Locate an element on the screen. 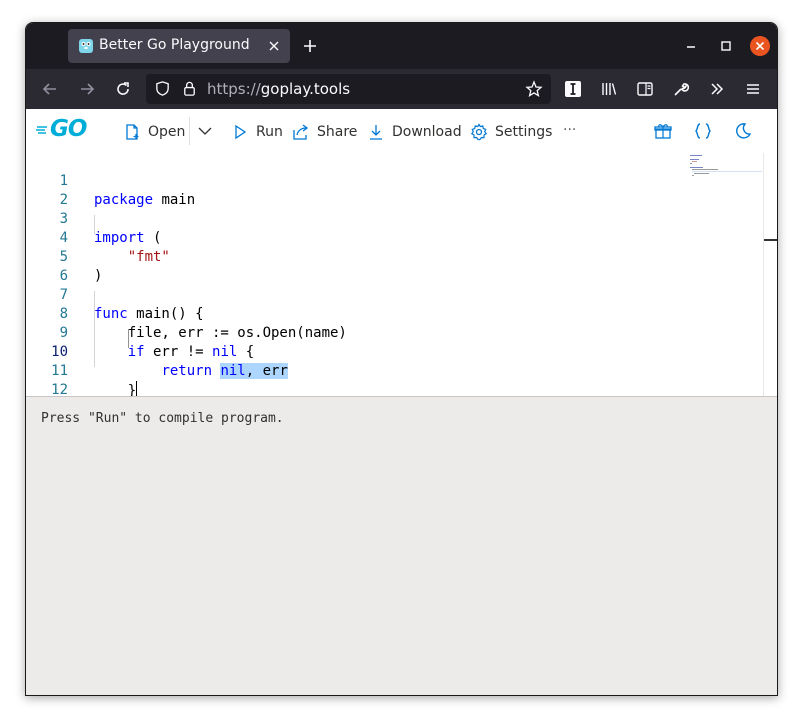 The width and height of the screenshot is (803, 724). code-line: 11 } is located at coordinates (361, 369).